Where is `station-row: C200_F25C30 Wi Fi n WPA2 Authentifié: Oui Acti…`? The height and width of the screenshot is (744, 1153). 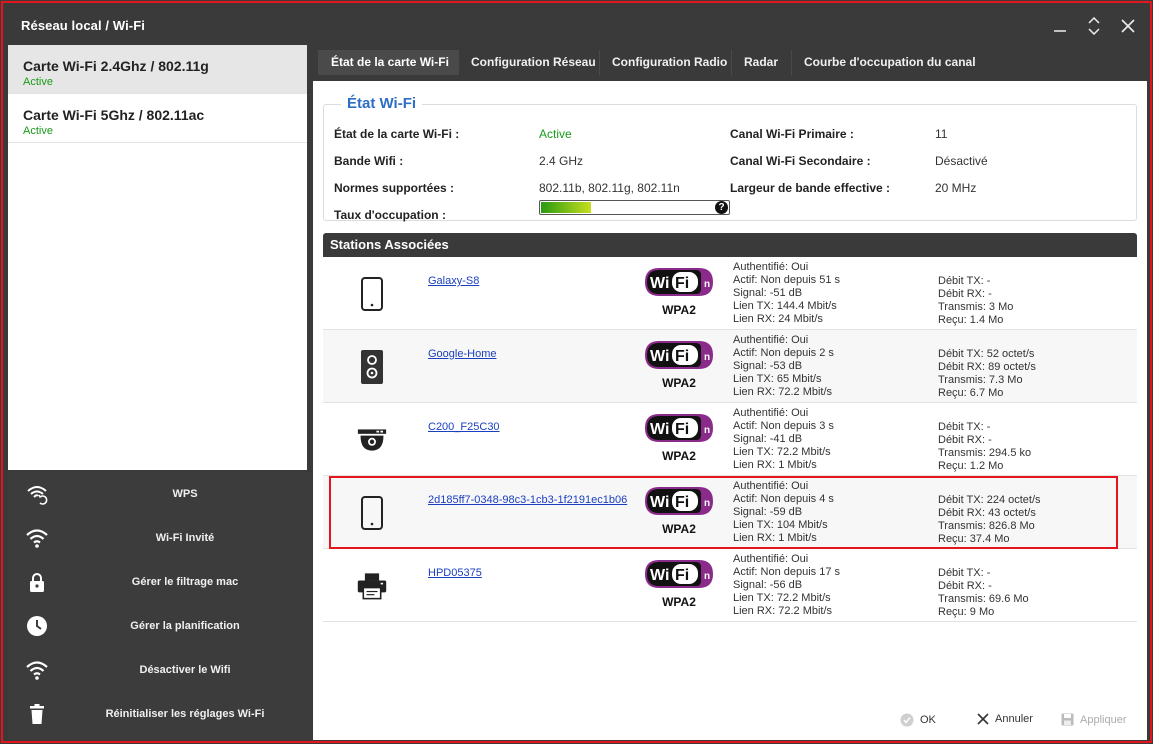 station-row: C200_F25C30 Wi Fi n WPA2 Authentifié: Oui Acti… is located at coordinates (730, 439).